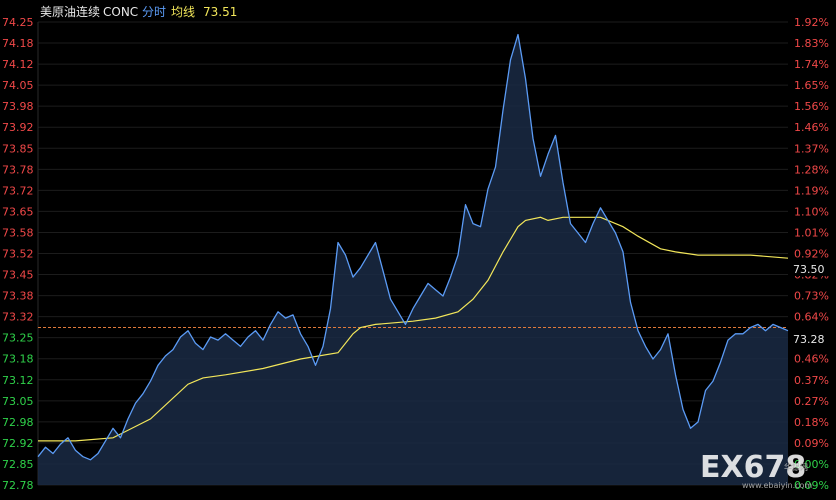  I want to click on left-tick-label: 74.05, so click(18, 85).